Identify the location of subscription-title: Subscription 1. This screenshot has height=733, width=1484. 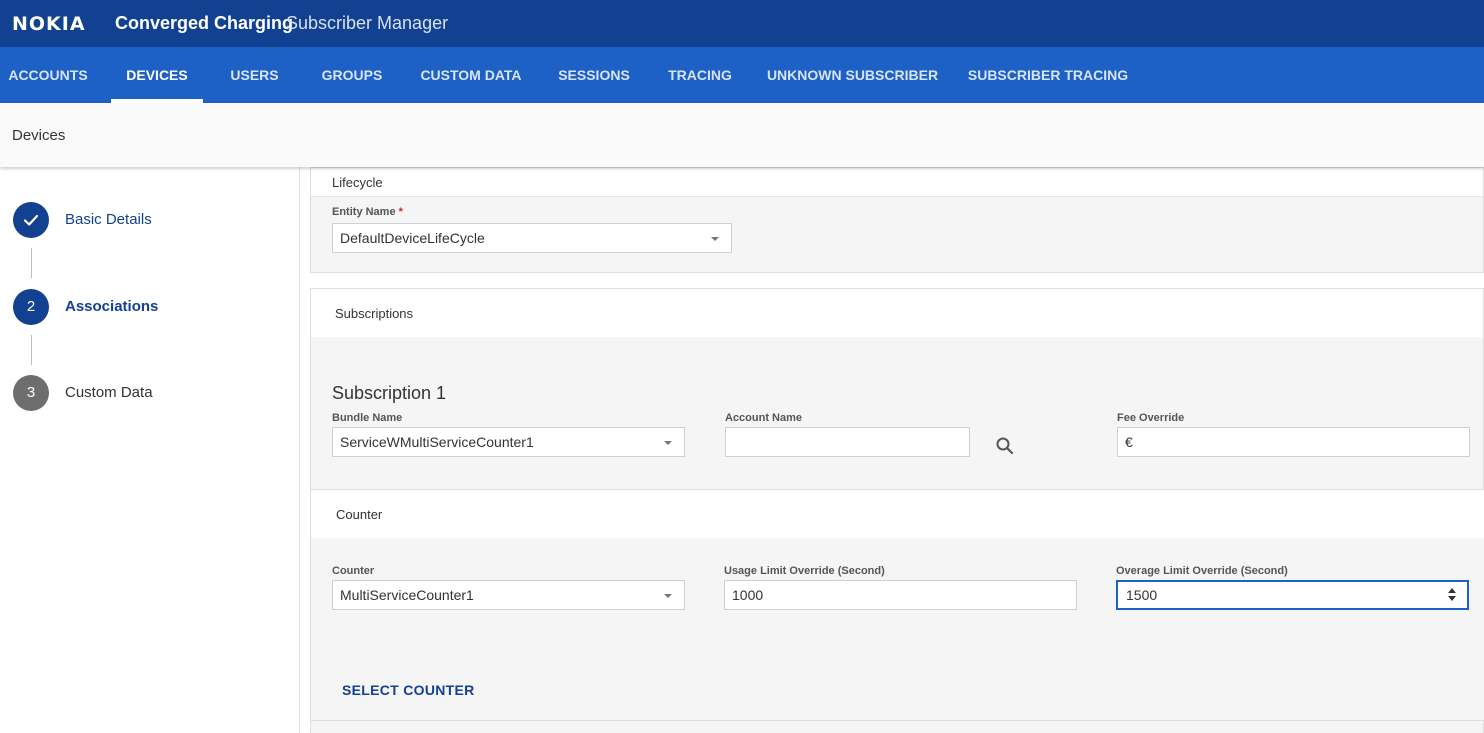
(389, 393).